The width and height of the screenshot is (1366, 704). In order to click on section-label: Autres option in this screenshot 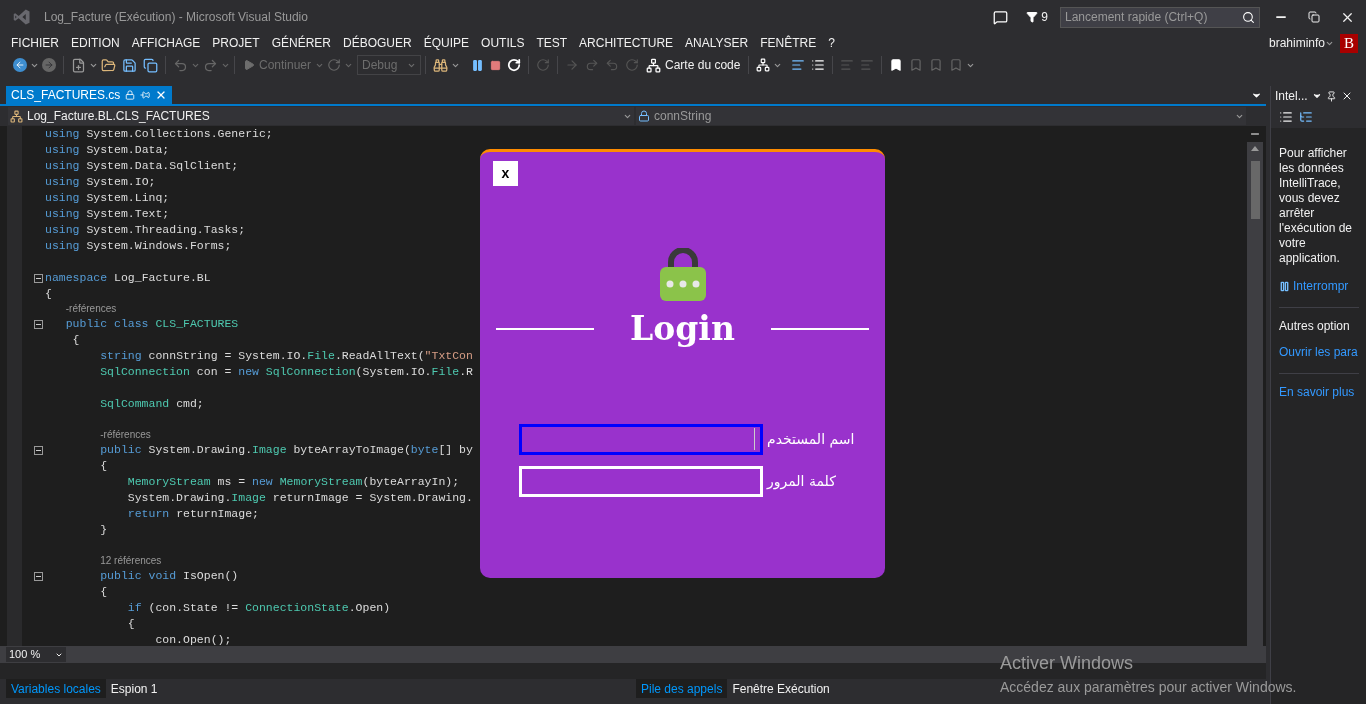, I will do `click(1315, 326)`.